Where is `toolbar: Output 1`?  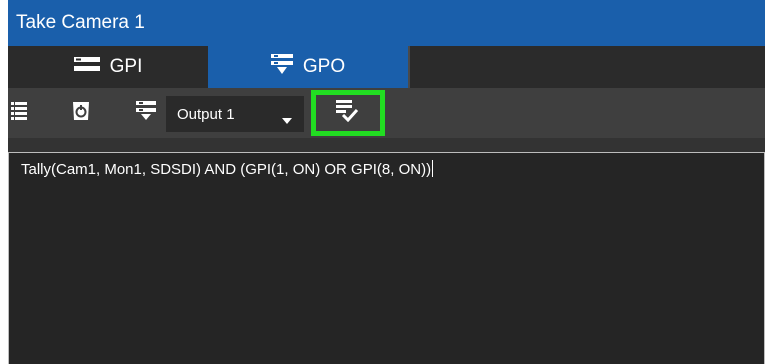 toolbar: Output 1 is located at coordinates (386, 113).